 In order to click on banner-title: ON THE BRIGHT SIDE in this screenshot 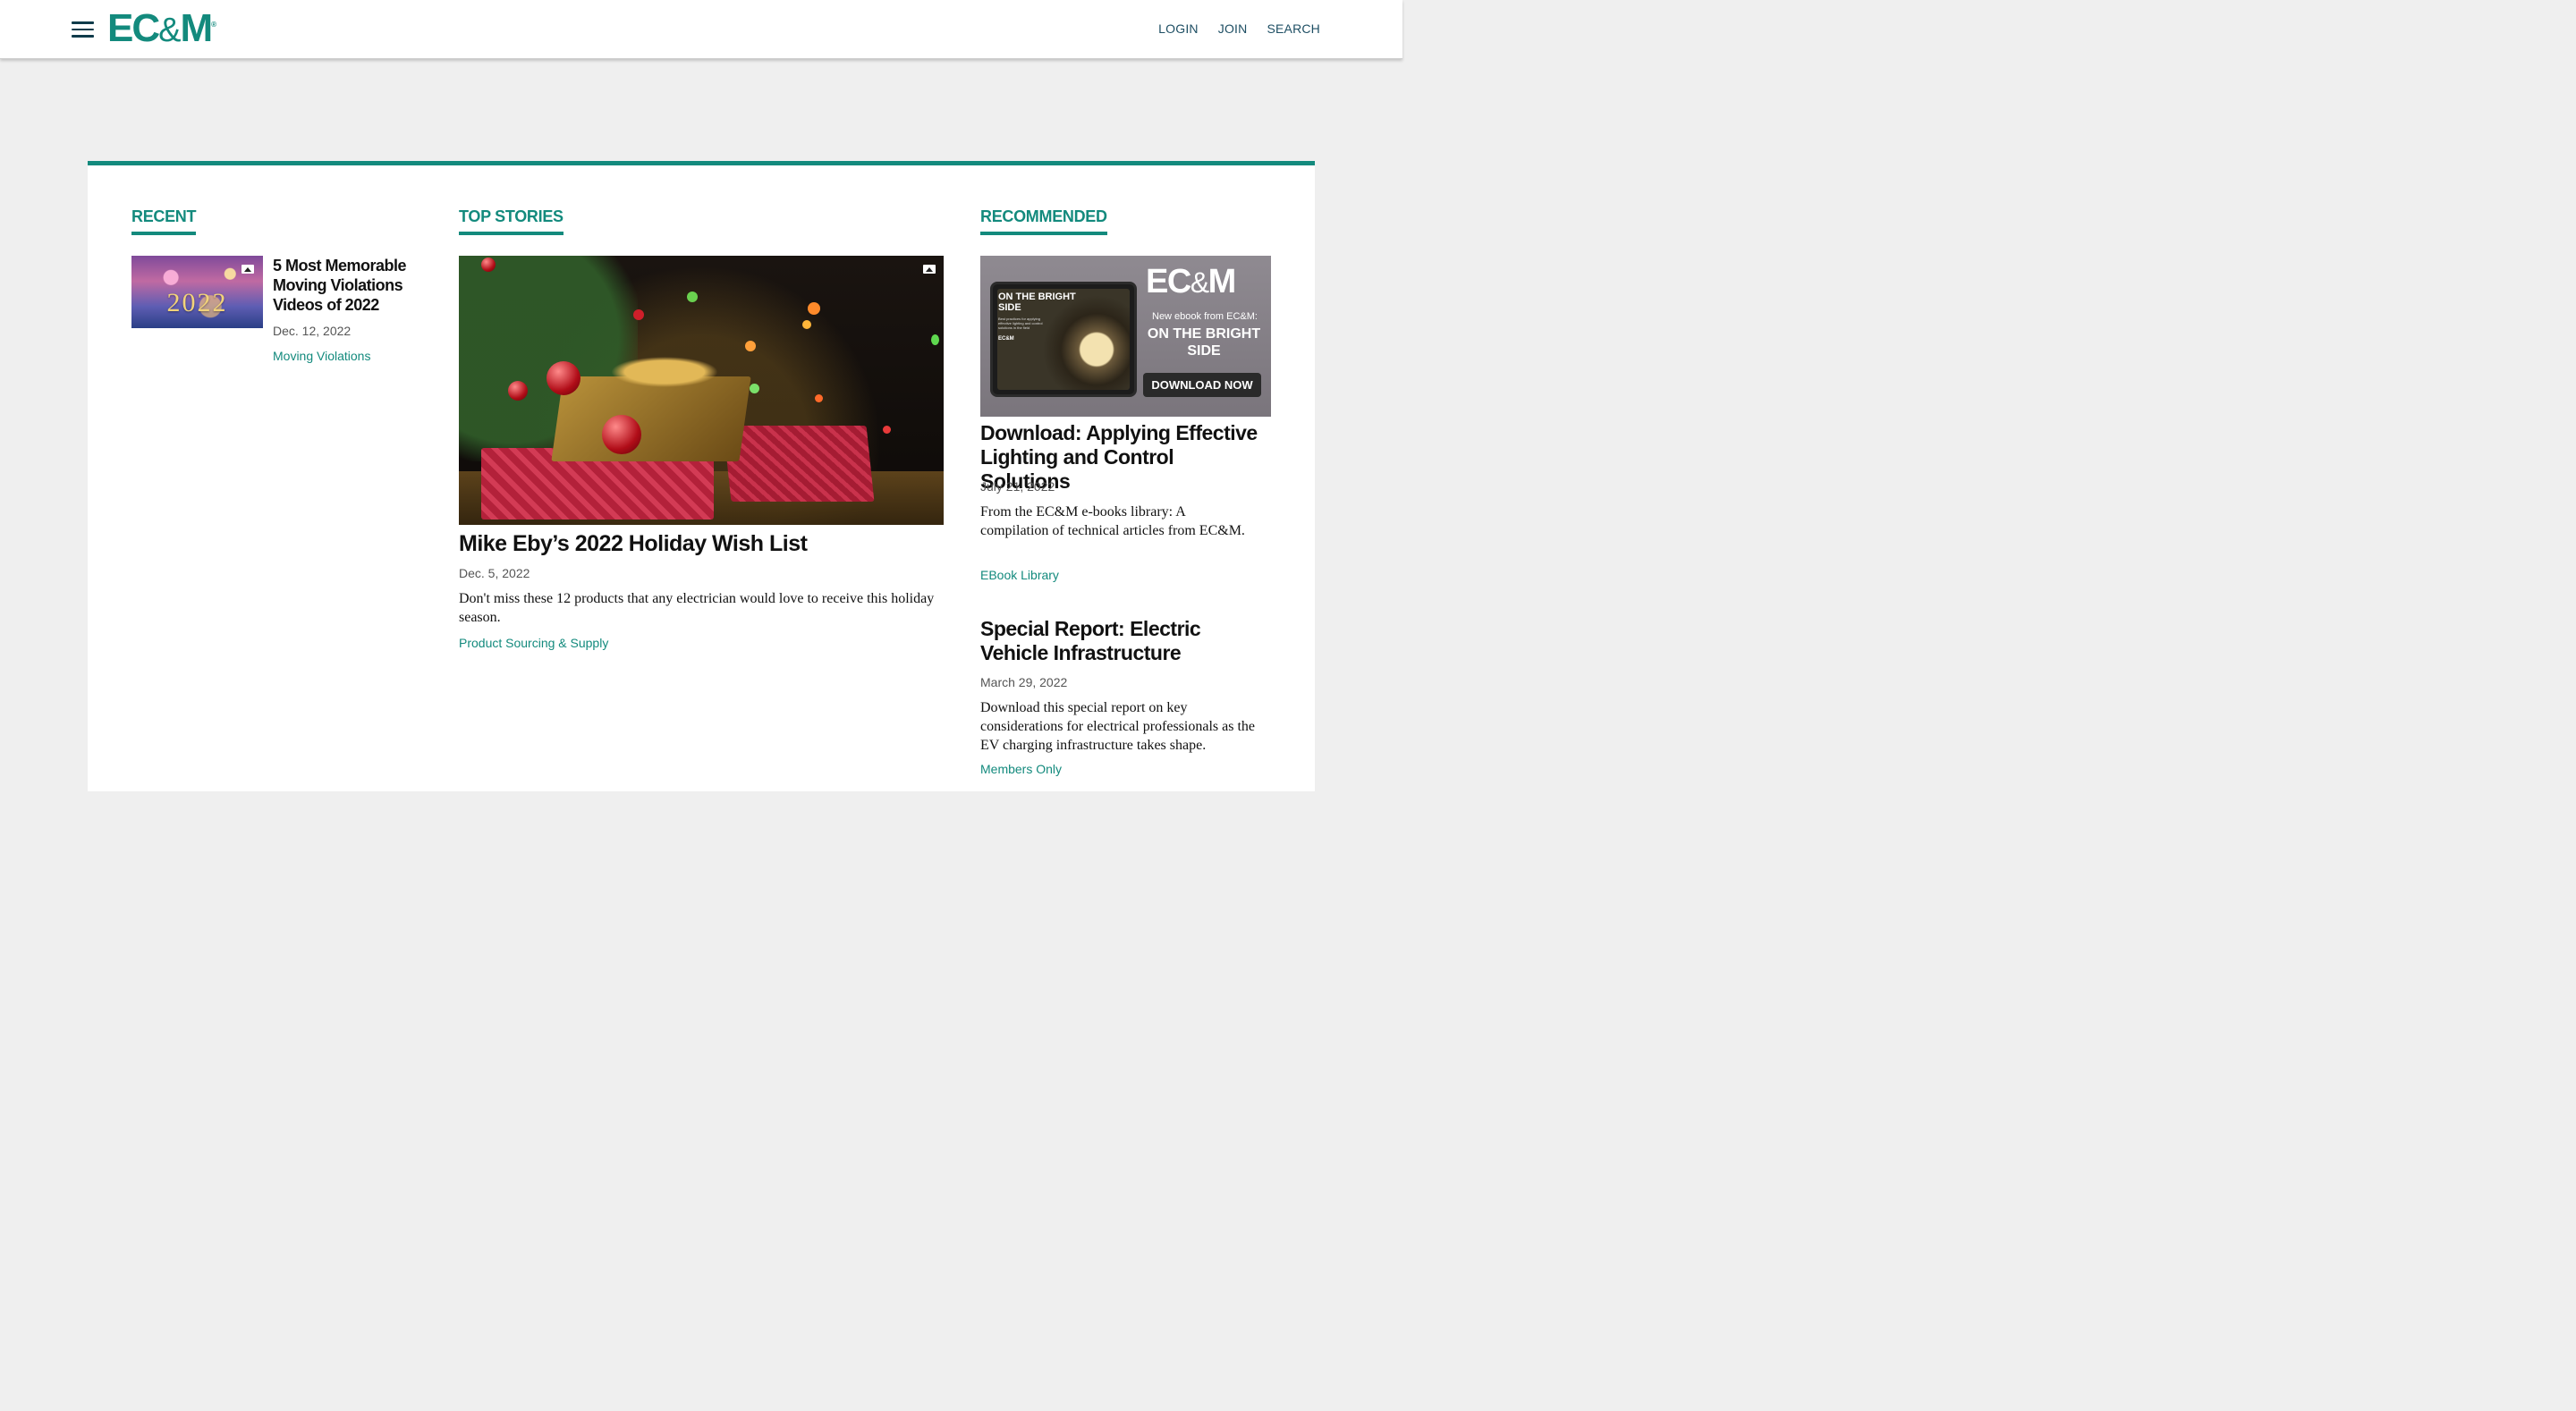, I will do `click(1204, 342)`.